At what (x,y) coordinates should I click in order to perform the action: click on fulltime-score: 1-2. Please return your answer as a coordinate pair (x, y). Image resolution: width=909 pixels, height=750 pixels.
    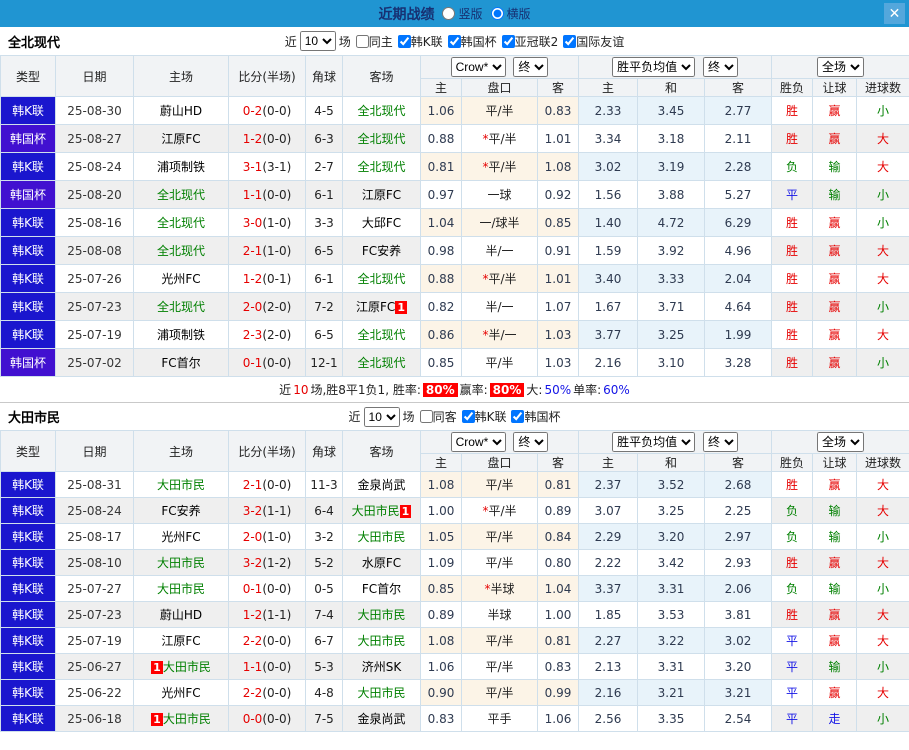
    Looking at the image, I should click on (252, 278).